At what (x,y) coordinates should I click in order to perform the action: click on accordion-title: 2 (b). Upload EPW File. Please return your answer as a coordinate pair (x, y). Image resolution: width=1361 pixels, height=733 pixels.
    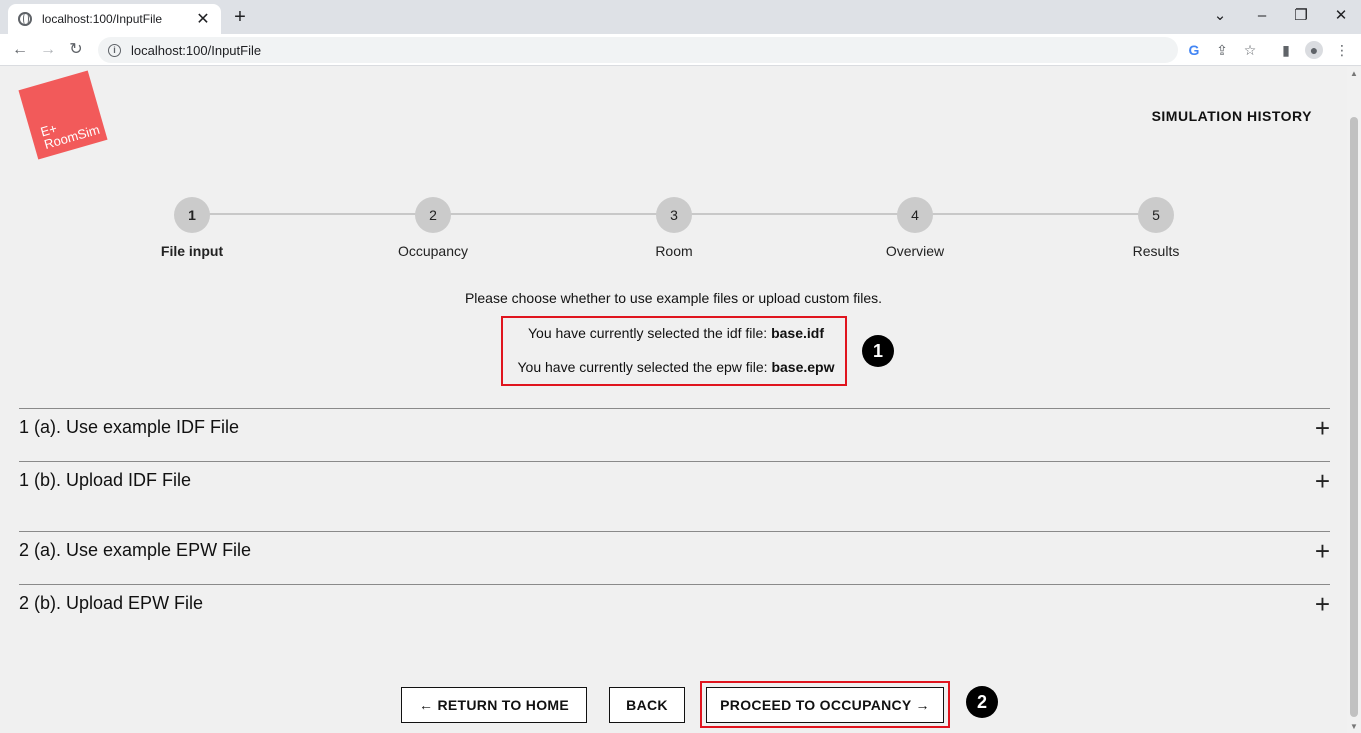
    Looking at the image, I should click on (111, 603).